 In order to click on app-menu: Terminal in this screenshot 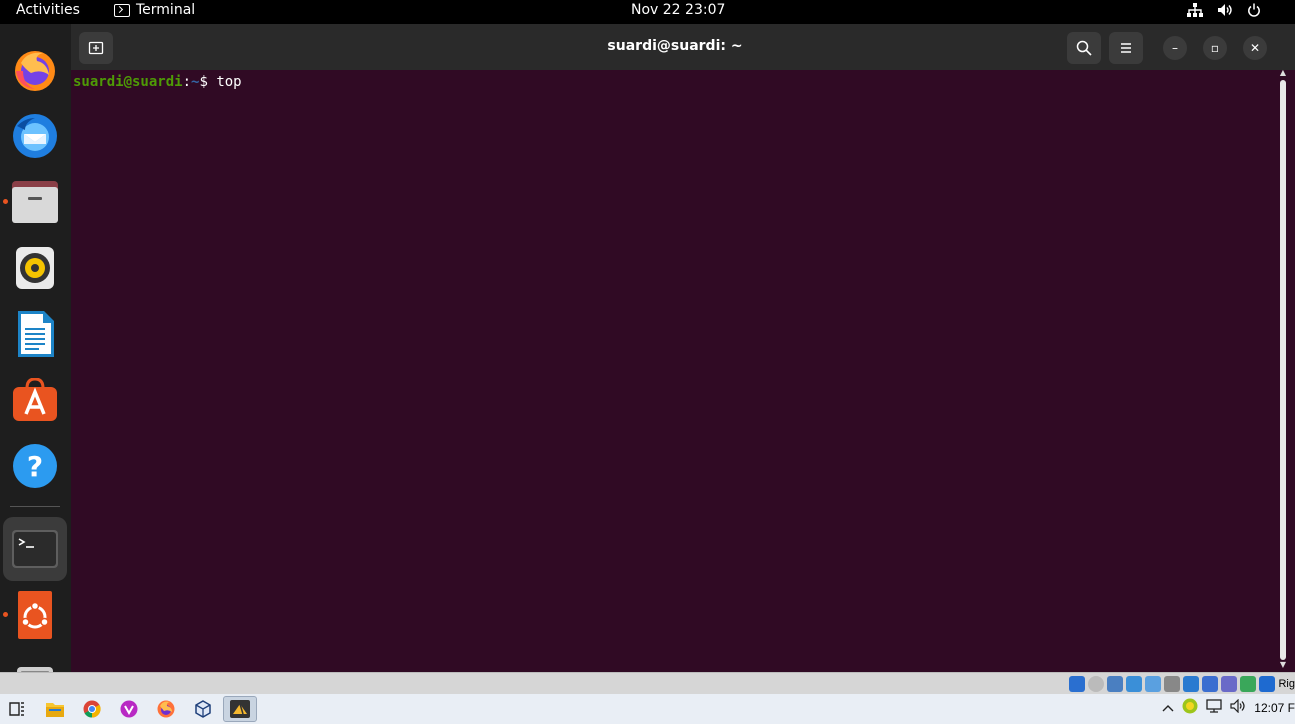, I will do `click(154, 10)`.